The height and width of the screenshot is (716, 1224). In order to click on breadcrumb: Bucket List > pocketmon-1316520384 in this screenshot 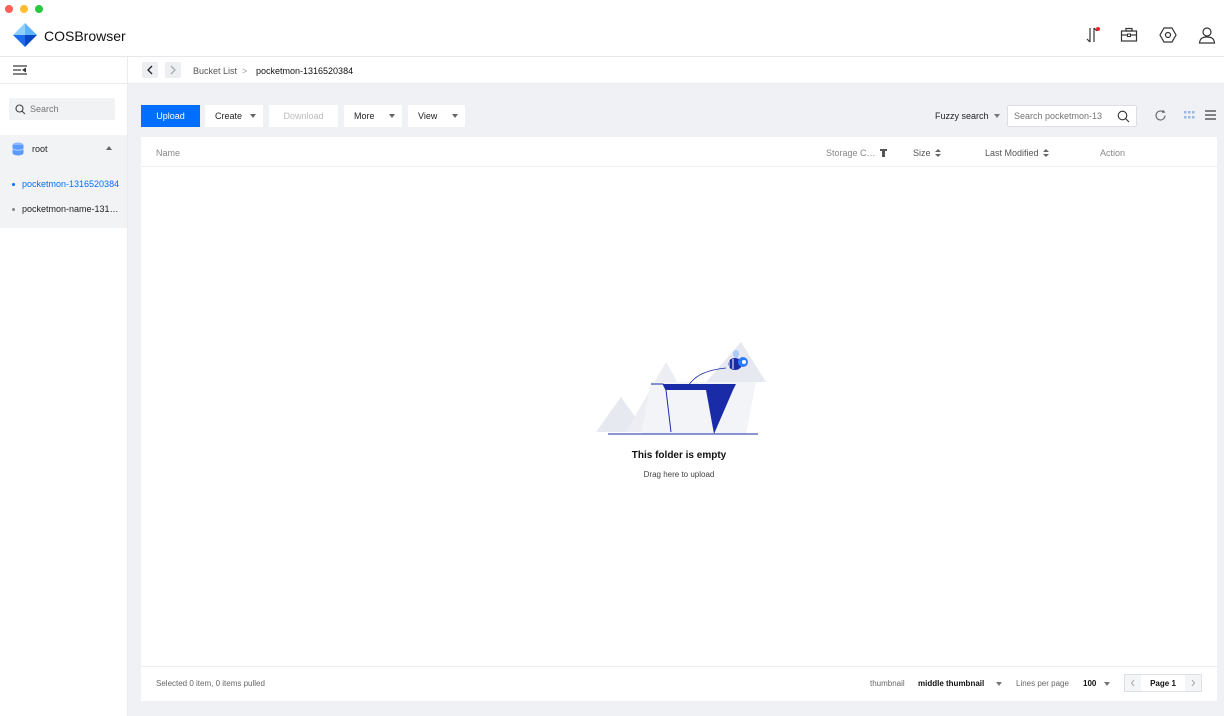, I will do `click(676, 70)`.